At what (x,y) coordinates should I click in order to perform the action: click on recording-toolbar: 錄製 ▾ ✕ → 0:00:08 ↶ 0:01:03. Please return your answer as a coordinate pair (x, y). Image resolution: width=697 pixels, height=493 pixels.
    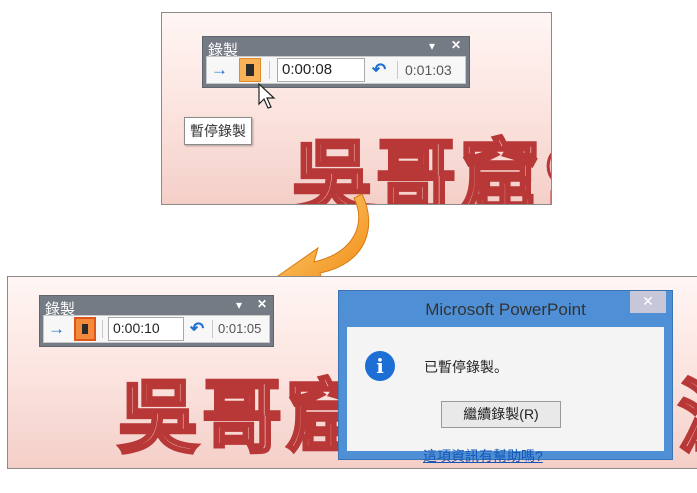
    Looking at the image, I should click on (336, 62).